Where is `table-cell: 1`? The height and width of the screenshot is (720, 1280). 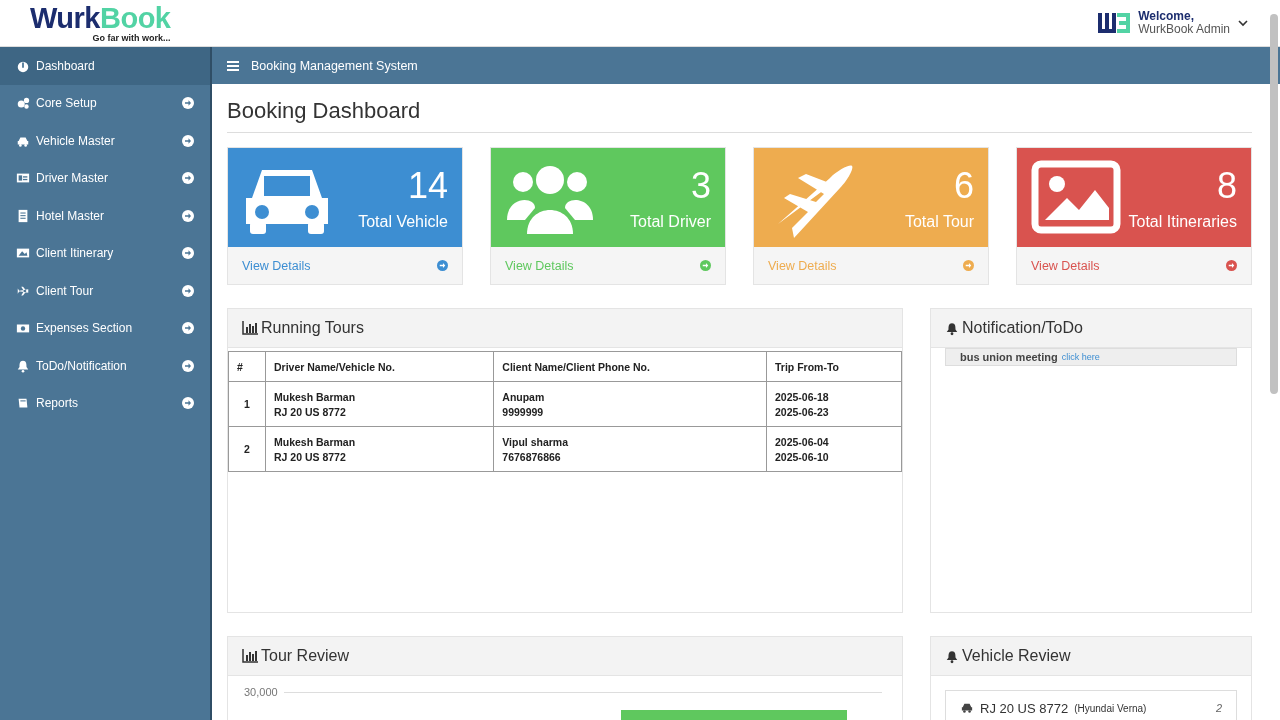 table-cell: 1 is located at coordinates (247, 404).